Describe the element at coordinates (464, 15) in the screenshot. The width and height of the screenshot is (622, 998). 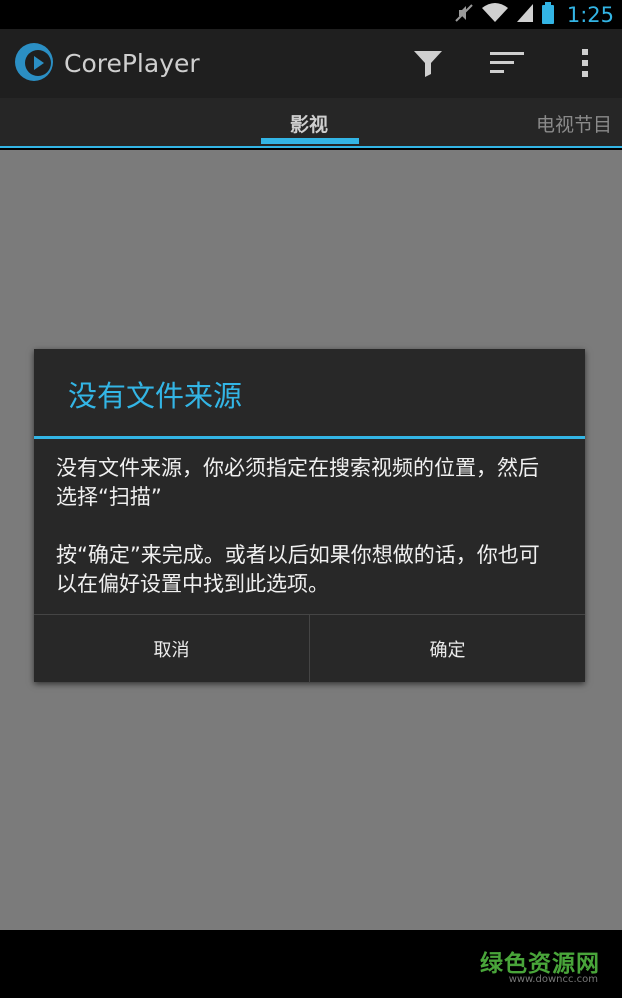
I see `mute-icon` at that location.